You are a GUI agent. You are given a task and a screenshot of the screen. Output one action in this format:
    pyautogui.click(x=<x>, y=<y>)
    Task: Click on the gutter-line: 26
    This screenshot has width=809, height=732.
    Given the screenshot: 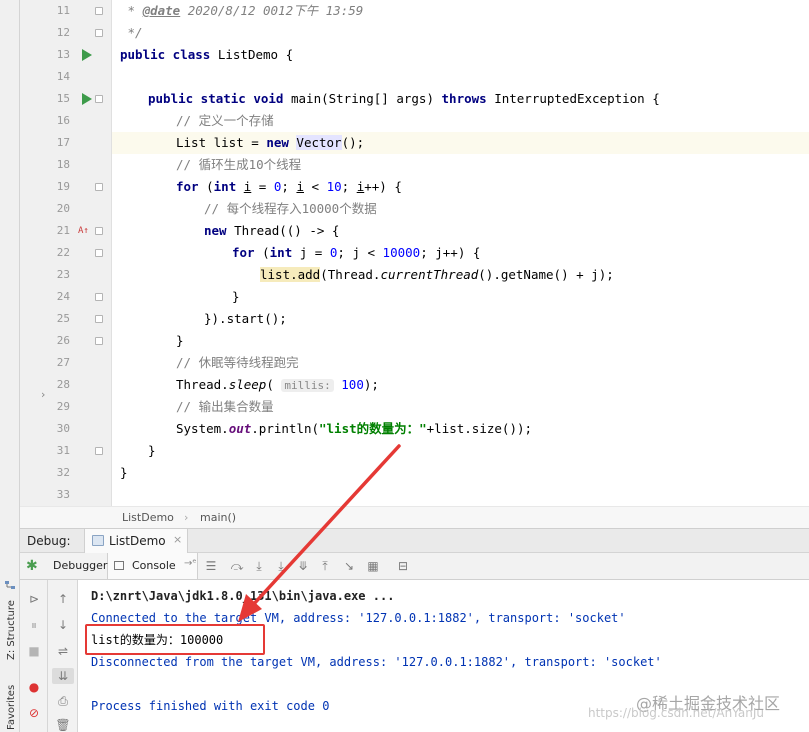 What is the action you would take?
    pyautogui.click(x=66, y=341)
    